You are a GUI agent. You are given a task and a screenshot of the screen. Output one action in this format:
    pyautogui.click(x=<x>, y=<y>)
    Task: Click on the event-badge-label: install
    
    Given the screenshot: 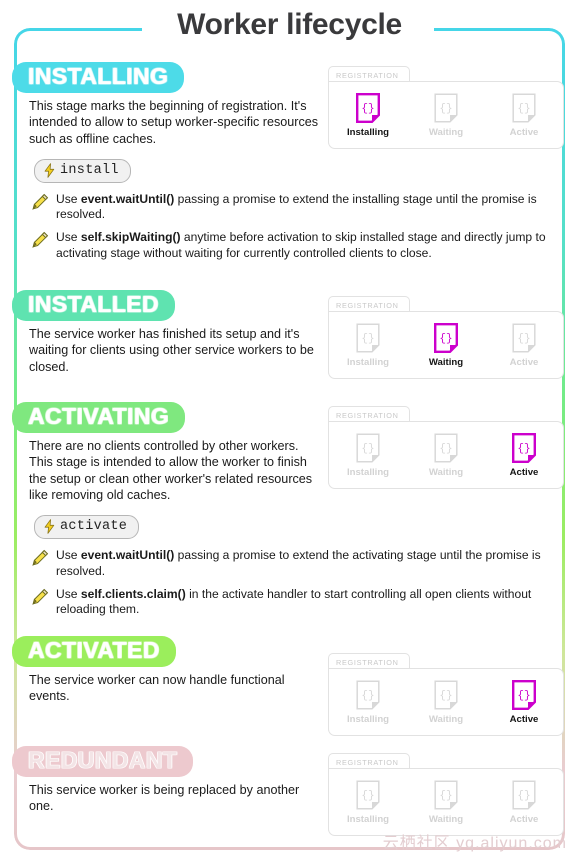 What is the action you would take?
    pyautogui.click(x=89, y=171)
    